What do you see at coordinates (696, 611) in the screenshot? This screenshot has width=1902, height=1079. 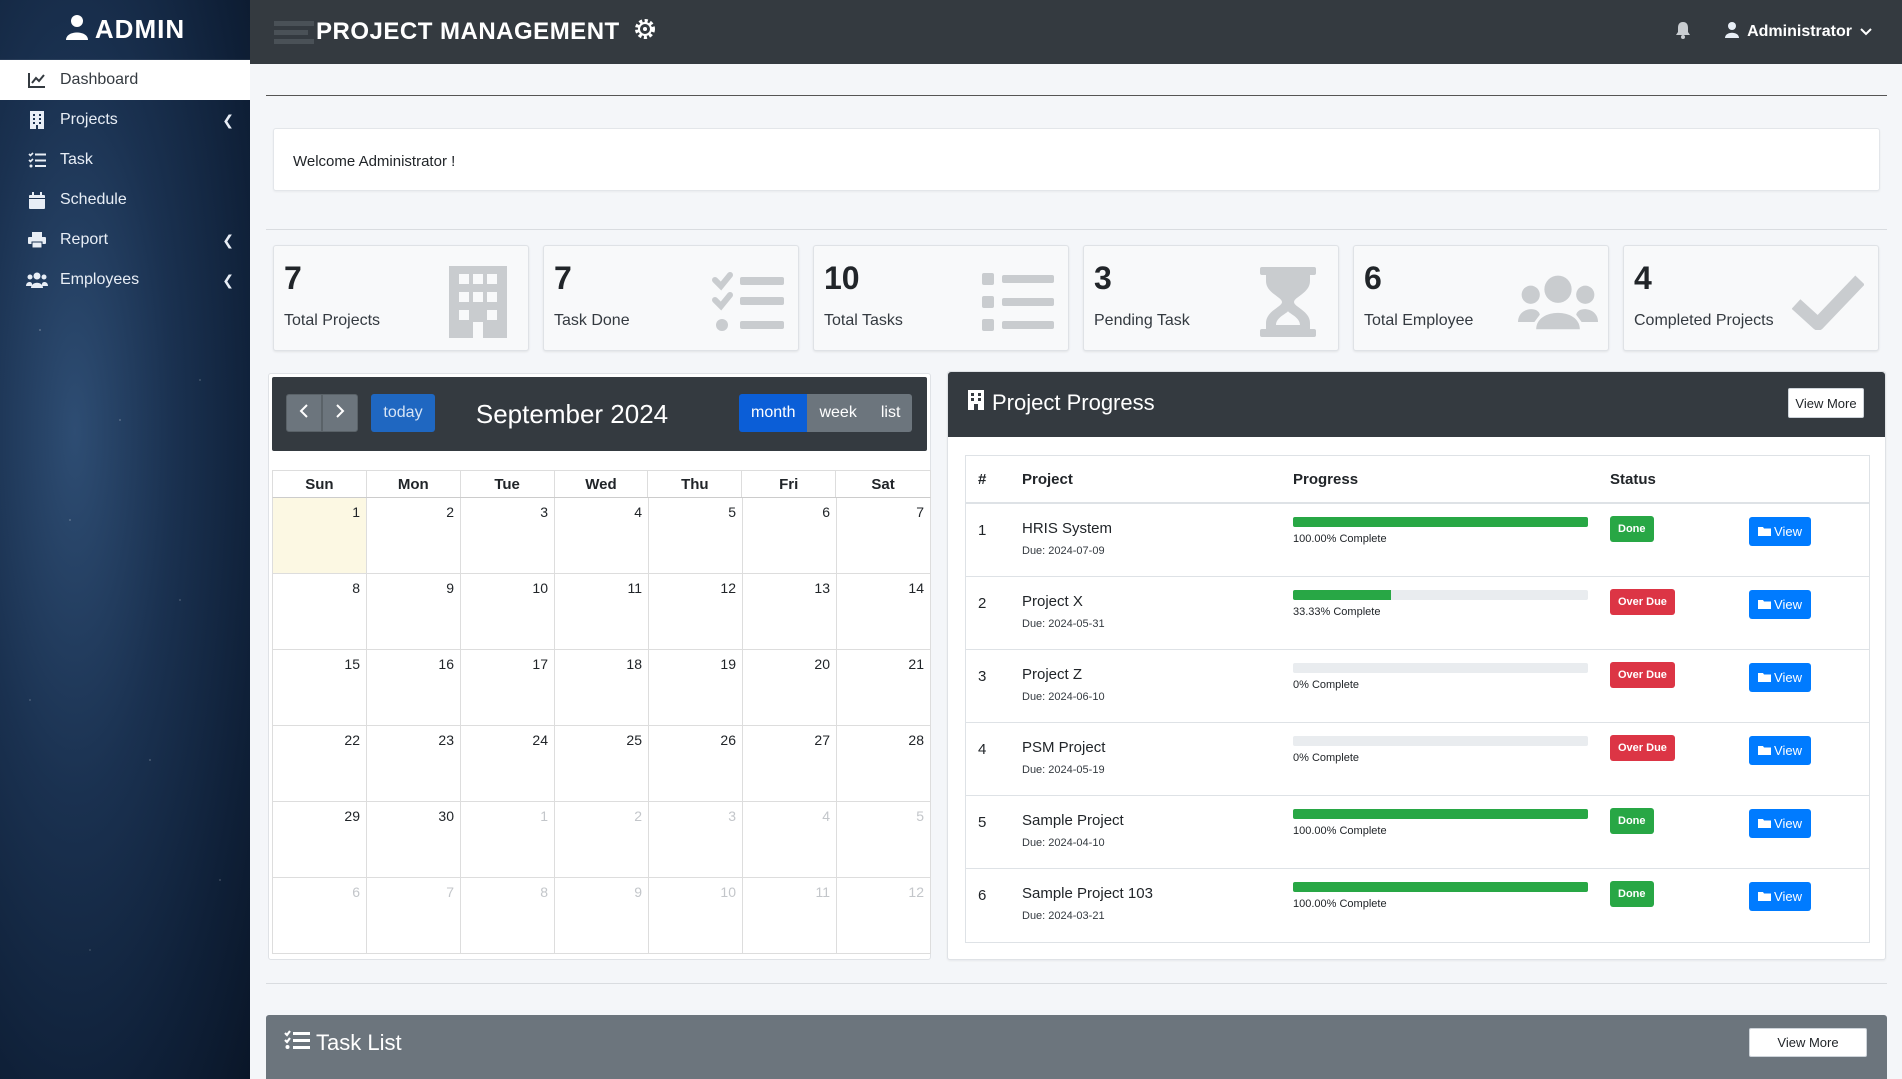 I see `calendar-day: 12` at bounding box center [696, 611].